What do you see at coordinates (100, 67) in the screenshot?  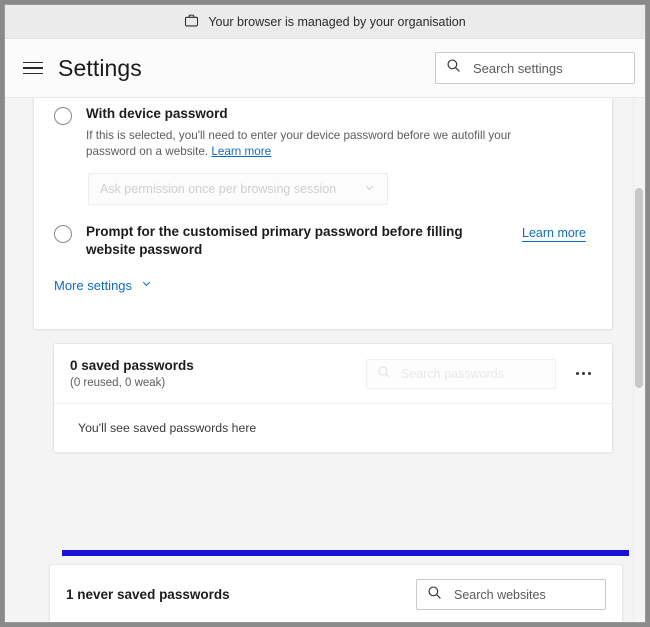 I see `page-title: Settings` at bounding box center [100, 67].